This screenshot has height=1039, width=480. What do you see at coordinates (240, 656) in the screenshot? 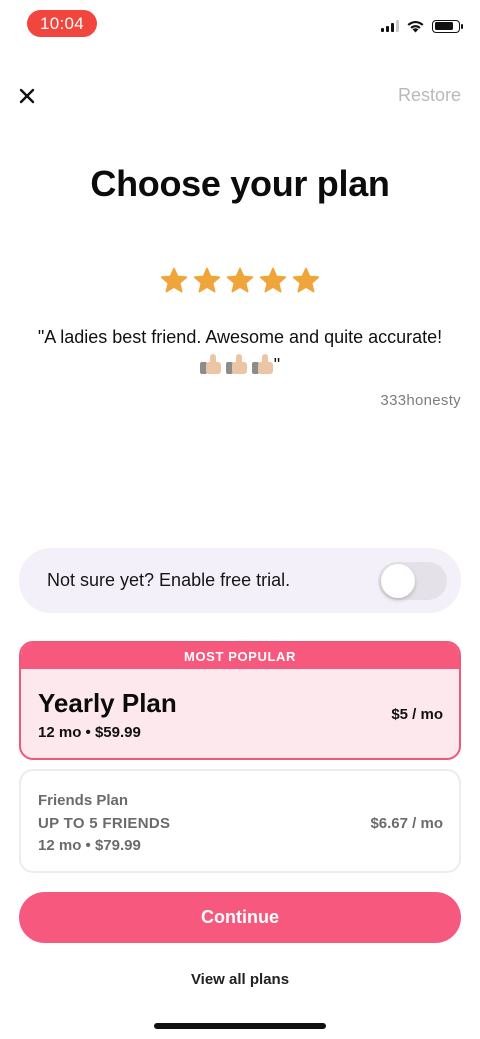
I see `most-popular-badge: MOST POPULAR` at bounding box center [240, 656].